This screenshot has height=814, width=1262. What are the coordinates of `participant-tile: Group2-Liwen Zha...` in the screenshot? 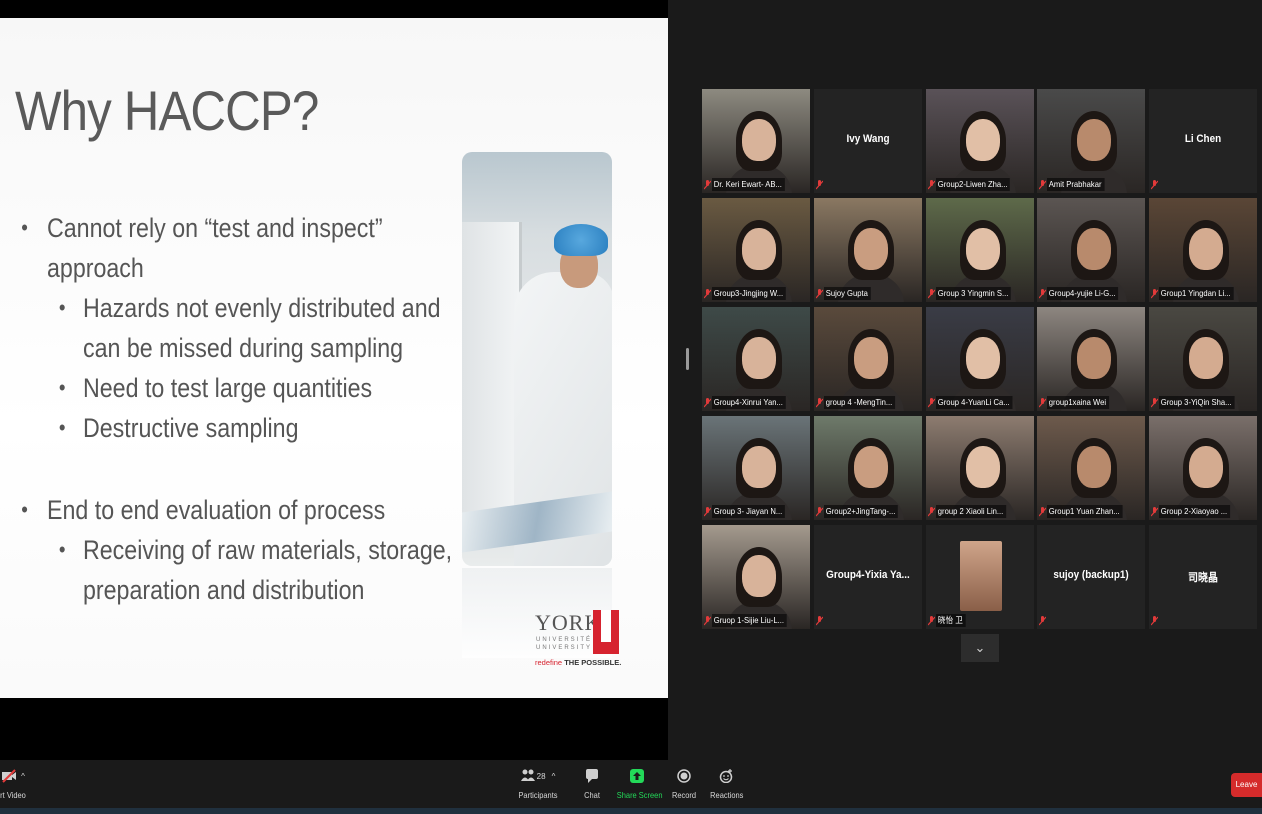 It's located at (980, 141).